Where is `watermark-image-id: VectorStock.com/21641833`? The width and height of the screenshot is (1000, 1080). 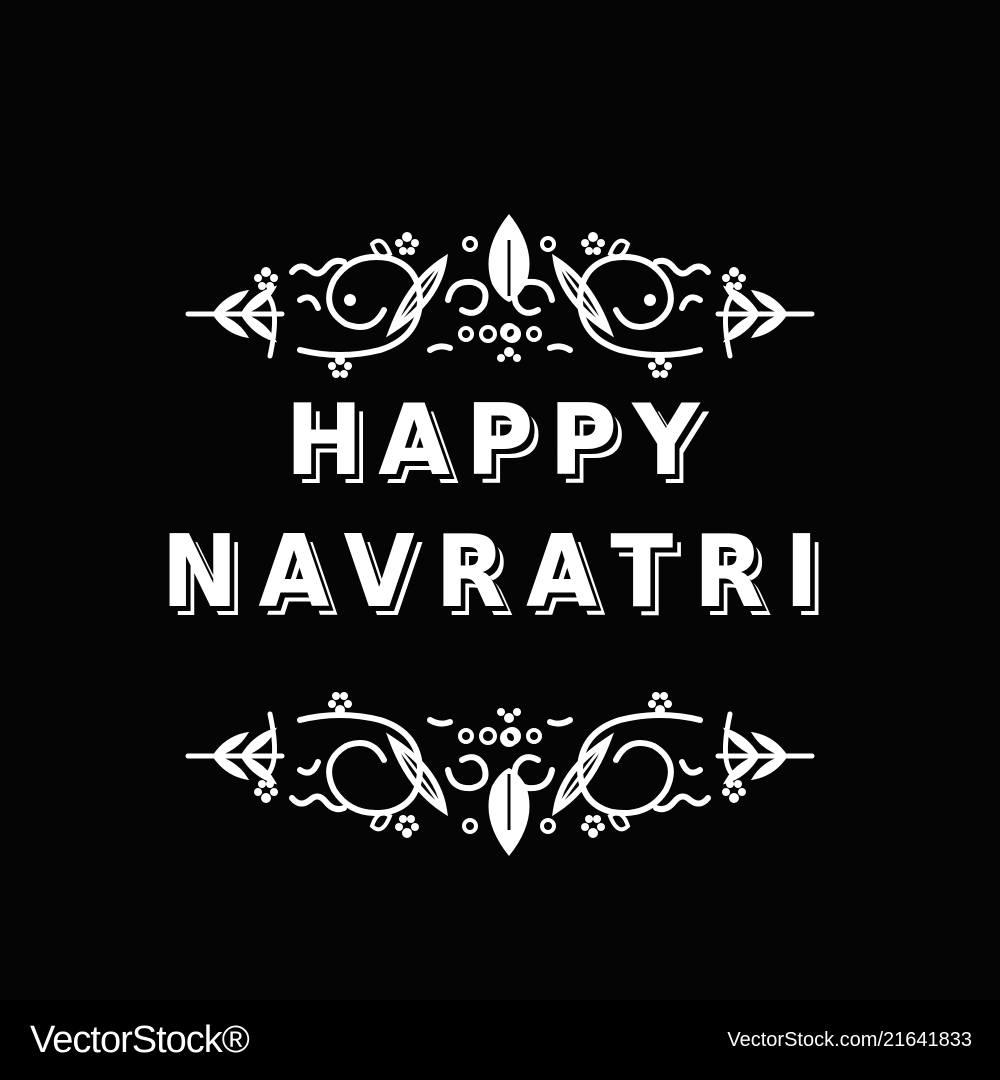
watermark-image-id: VectorStock.com/21641833 is located at coordinates (849, 1039).